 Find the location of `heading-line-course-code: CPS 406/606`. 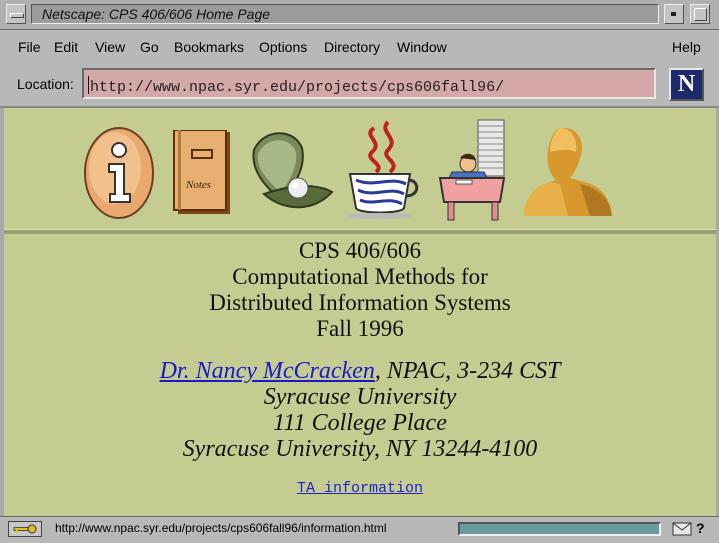

heading-line-course-code: CPS 406/606 is located at coordinates (360, 250).